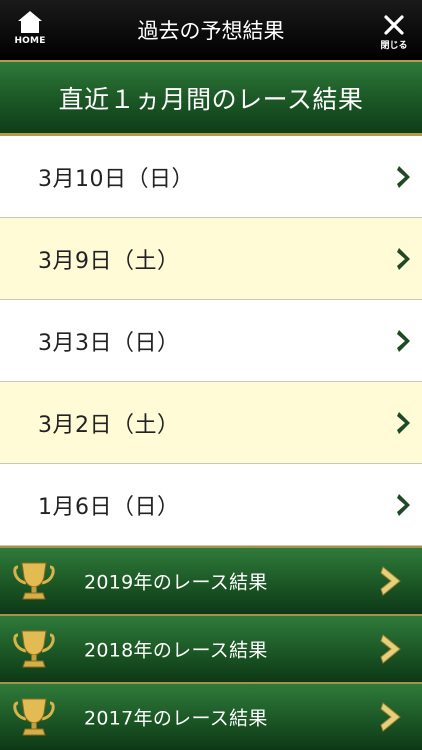  I want to click on year-row-2019: 2019年のレース結果, so click(211, 580).